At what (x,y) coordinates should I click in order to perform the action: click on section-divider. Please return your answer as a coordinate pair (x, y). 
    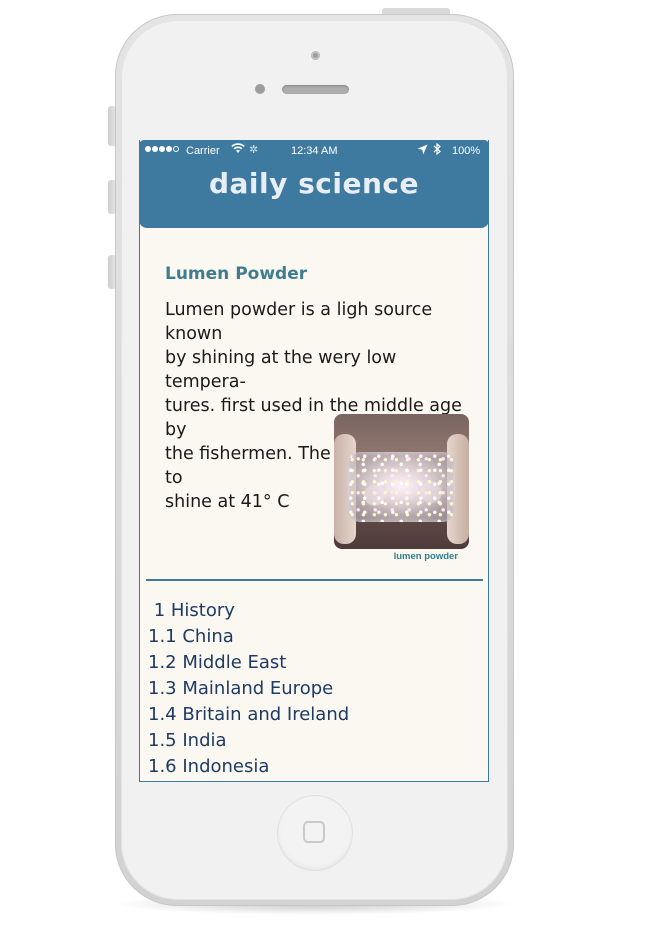
    Looking at the image, I should click on (314, 580).